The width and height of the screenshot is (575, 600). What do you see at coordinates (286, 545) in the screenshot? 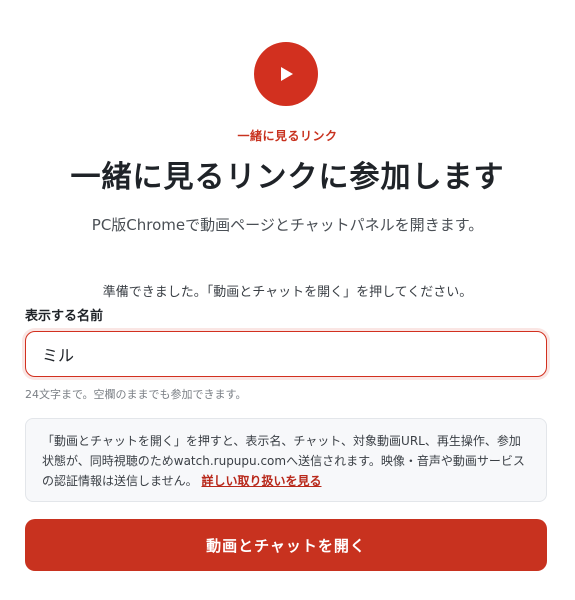
I see `open-video-chat-button: 動画とチャットを開く` at bounding box center [286, 545].